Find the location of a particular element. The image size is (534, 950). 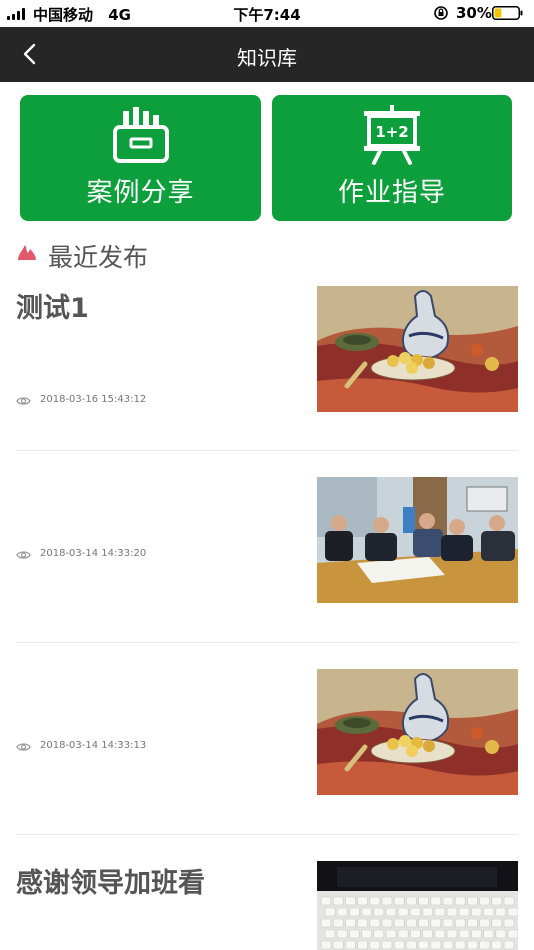

publish-date: 2018-03-14 14:33:13 is located at coordinates (93, 745).